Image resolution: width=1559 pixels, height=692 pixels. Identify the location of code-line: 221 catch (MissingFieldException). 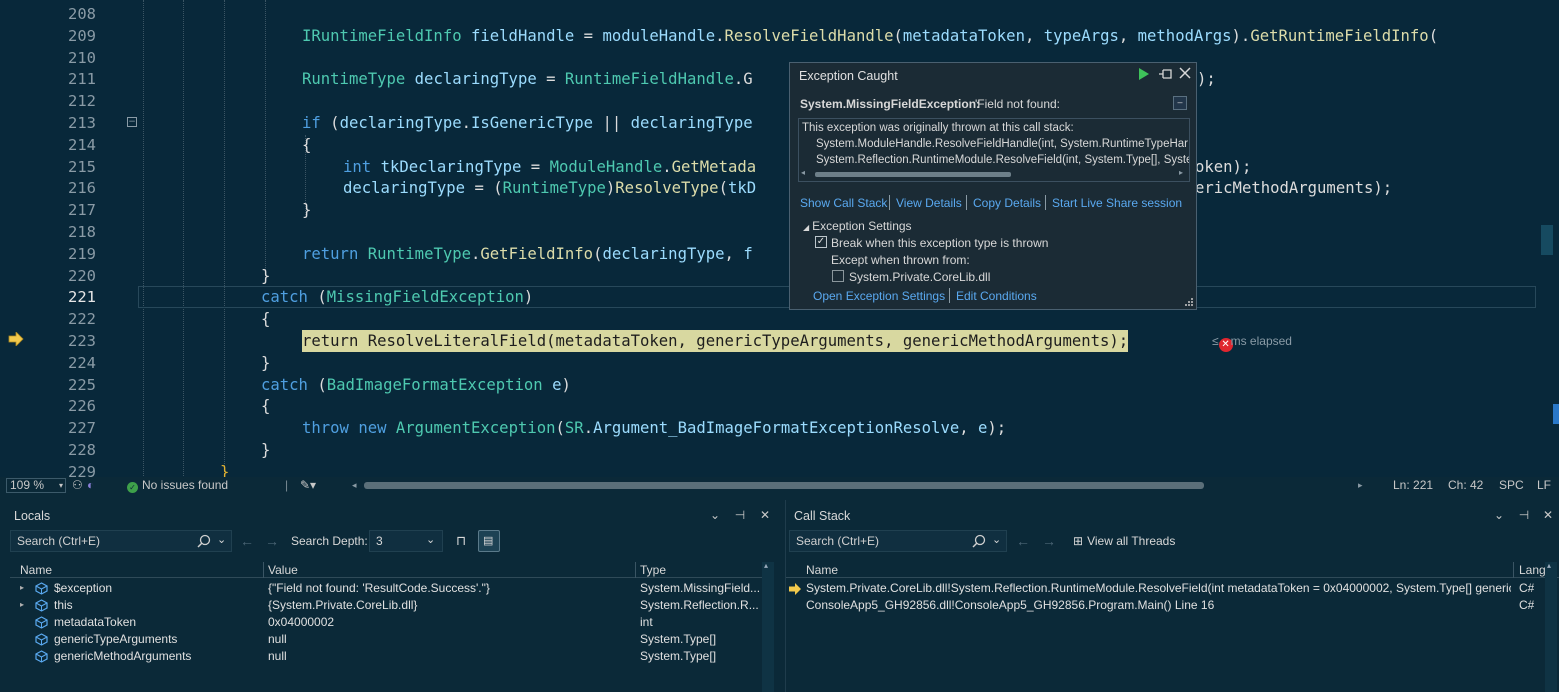
(770, 297).